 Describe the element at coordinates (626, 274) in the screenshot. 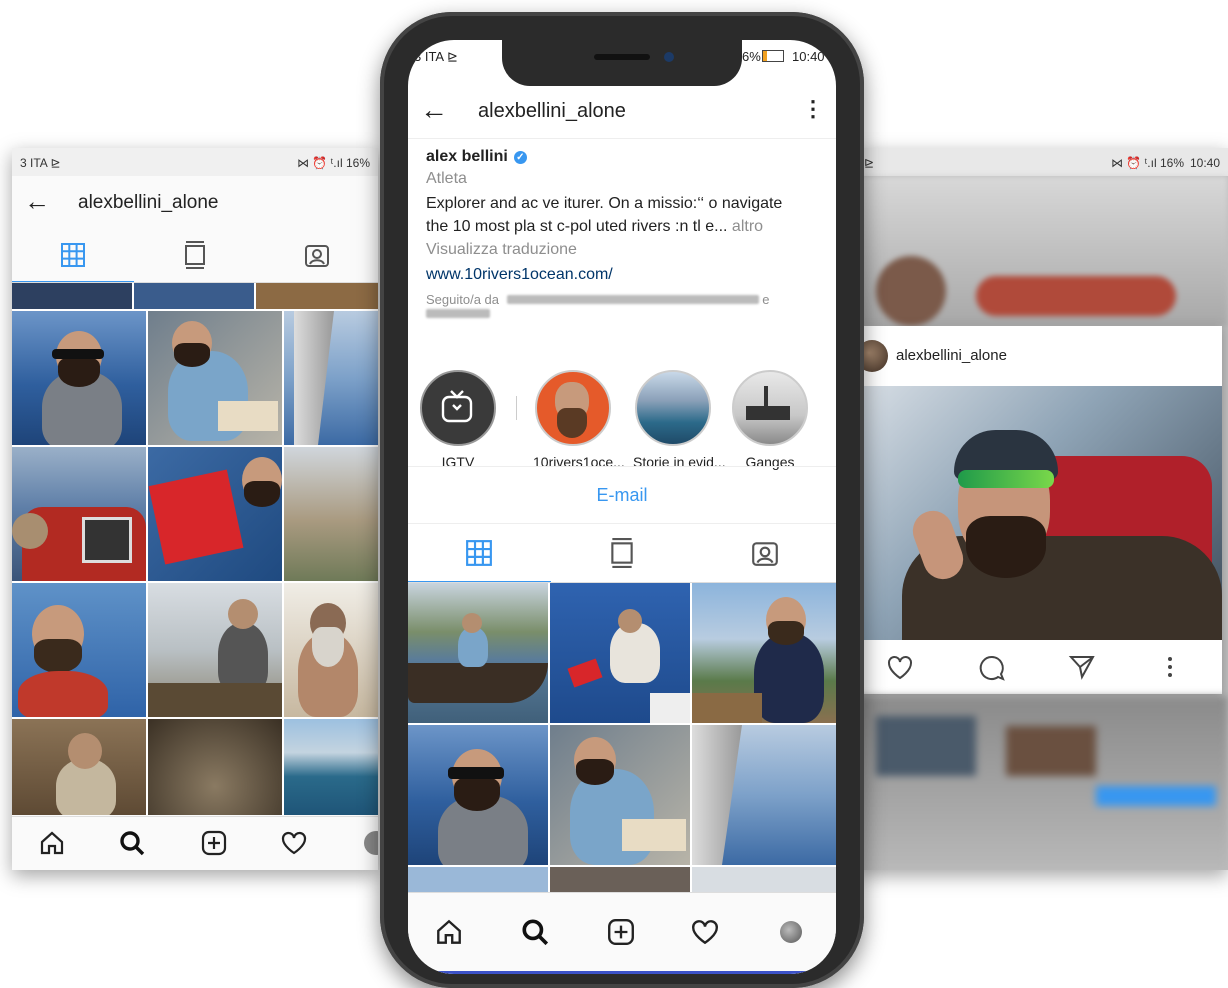

I see `website-link: www.10rivers1ocean.com/` at that location.